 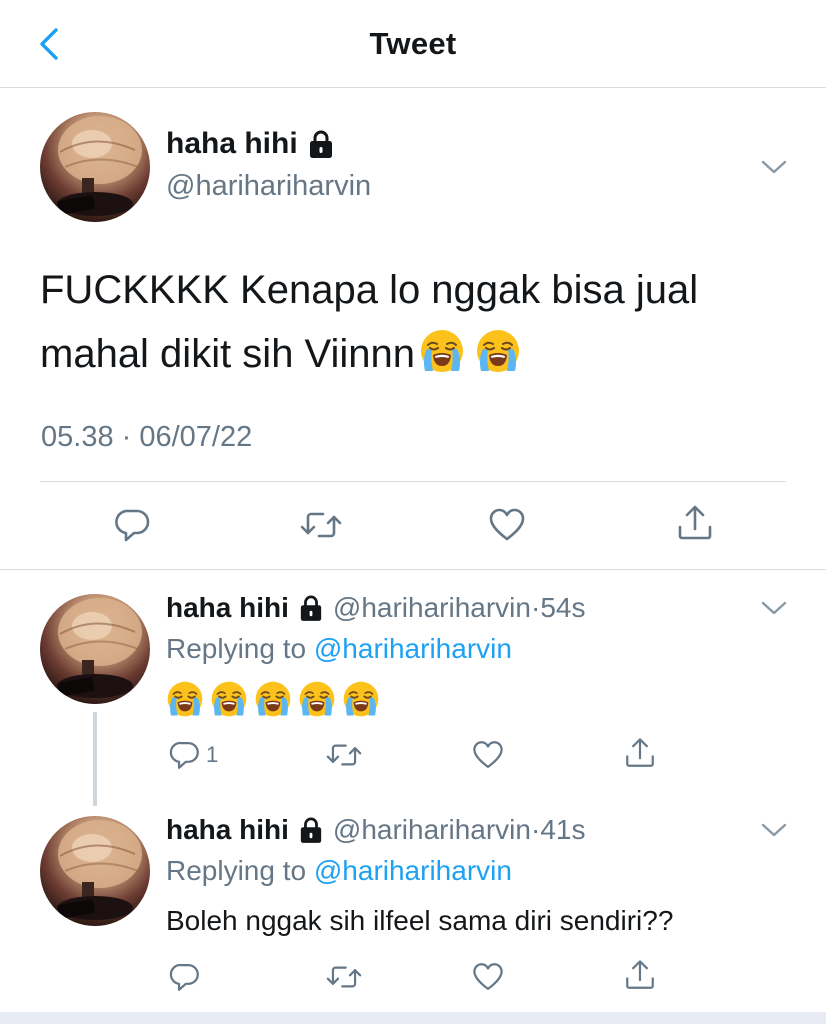 I want to click on reply-emojis, so click(x=276, y=699).